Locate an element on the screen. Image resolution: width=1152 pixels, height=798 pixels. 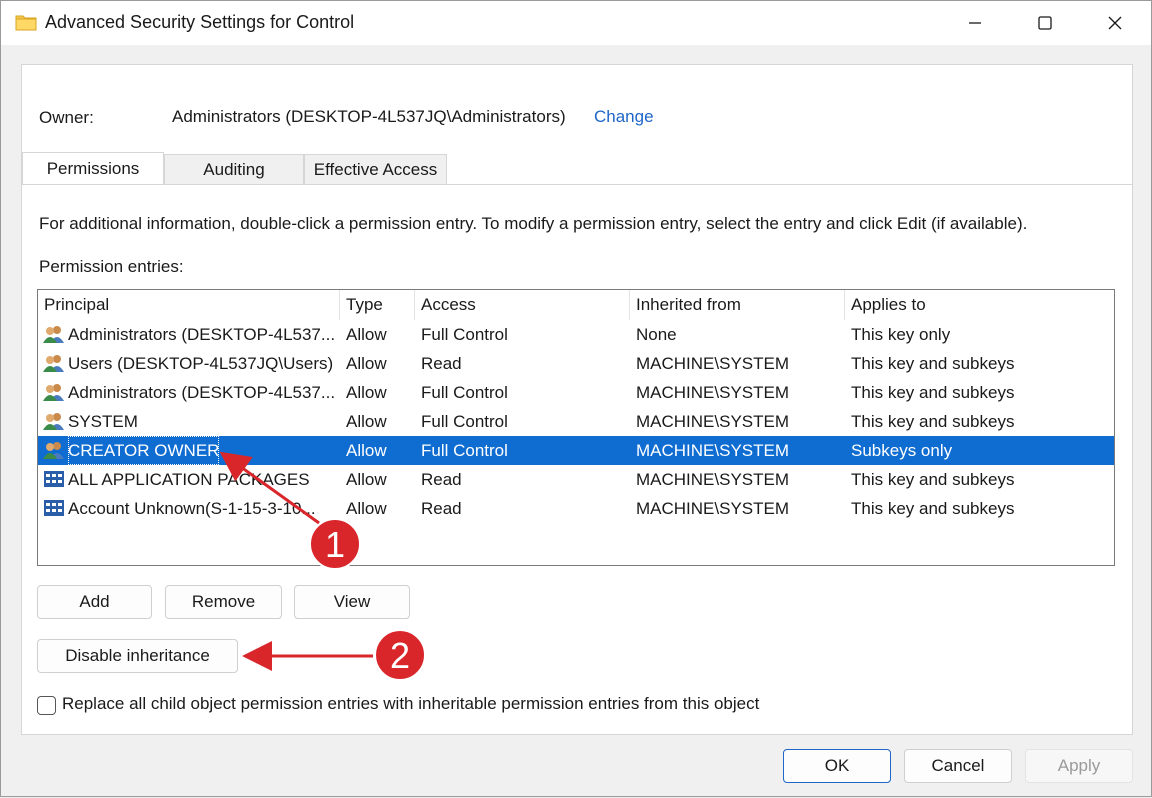
cell-inherited-from: None is located at coordinates (656, 334).